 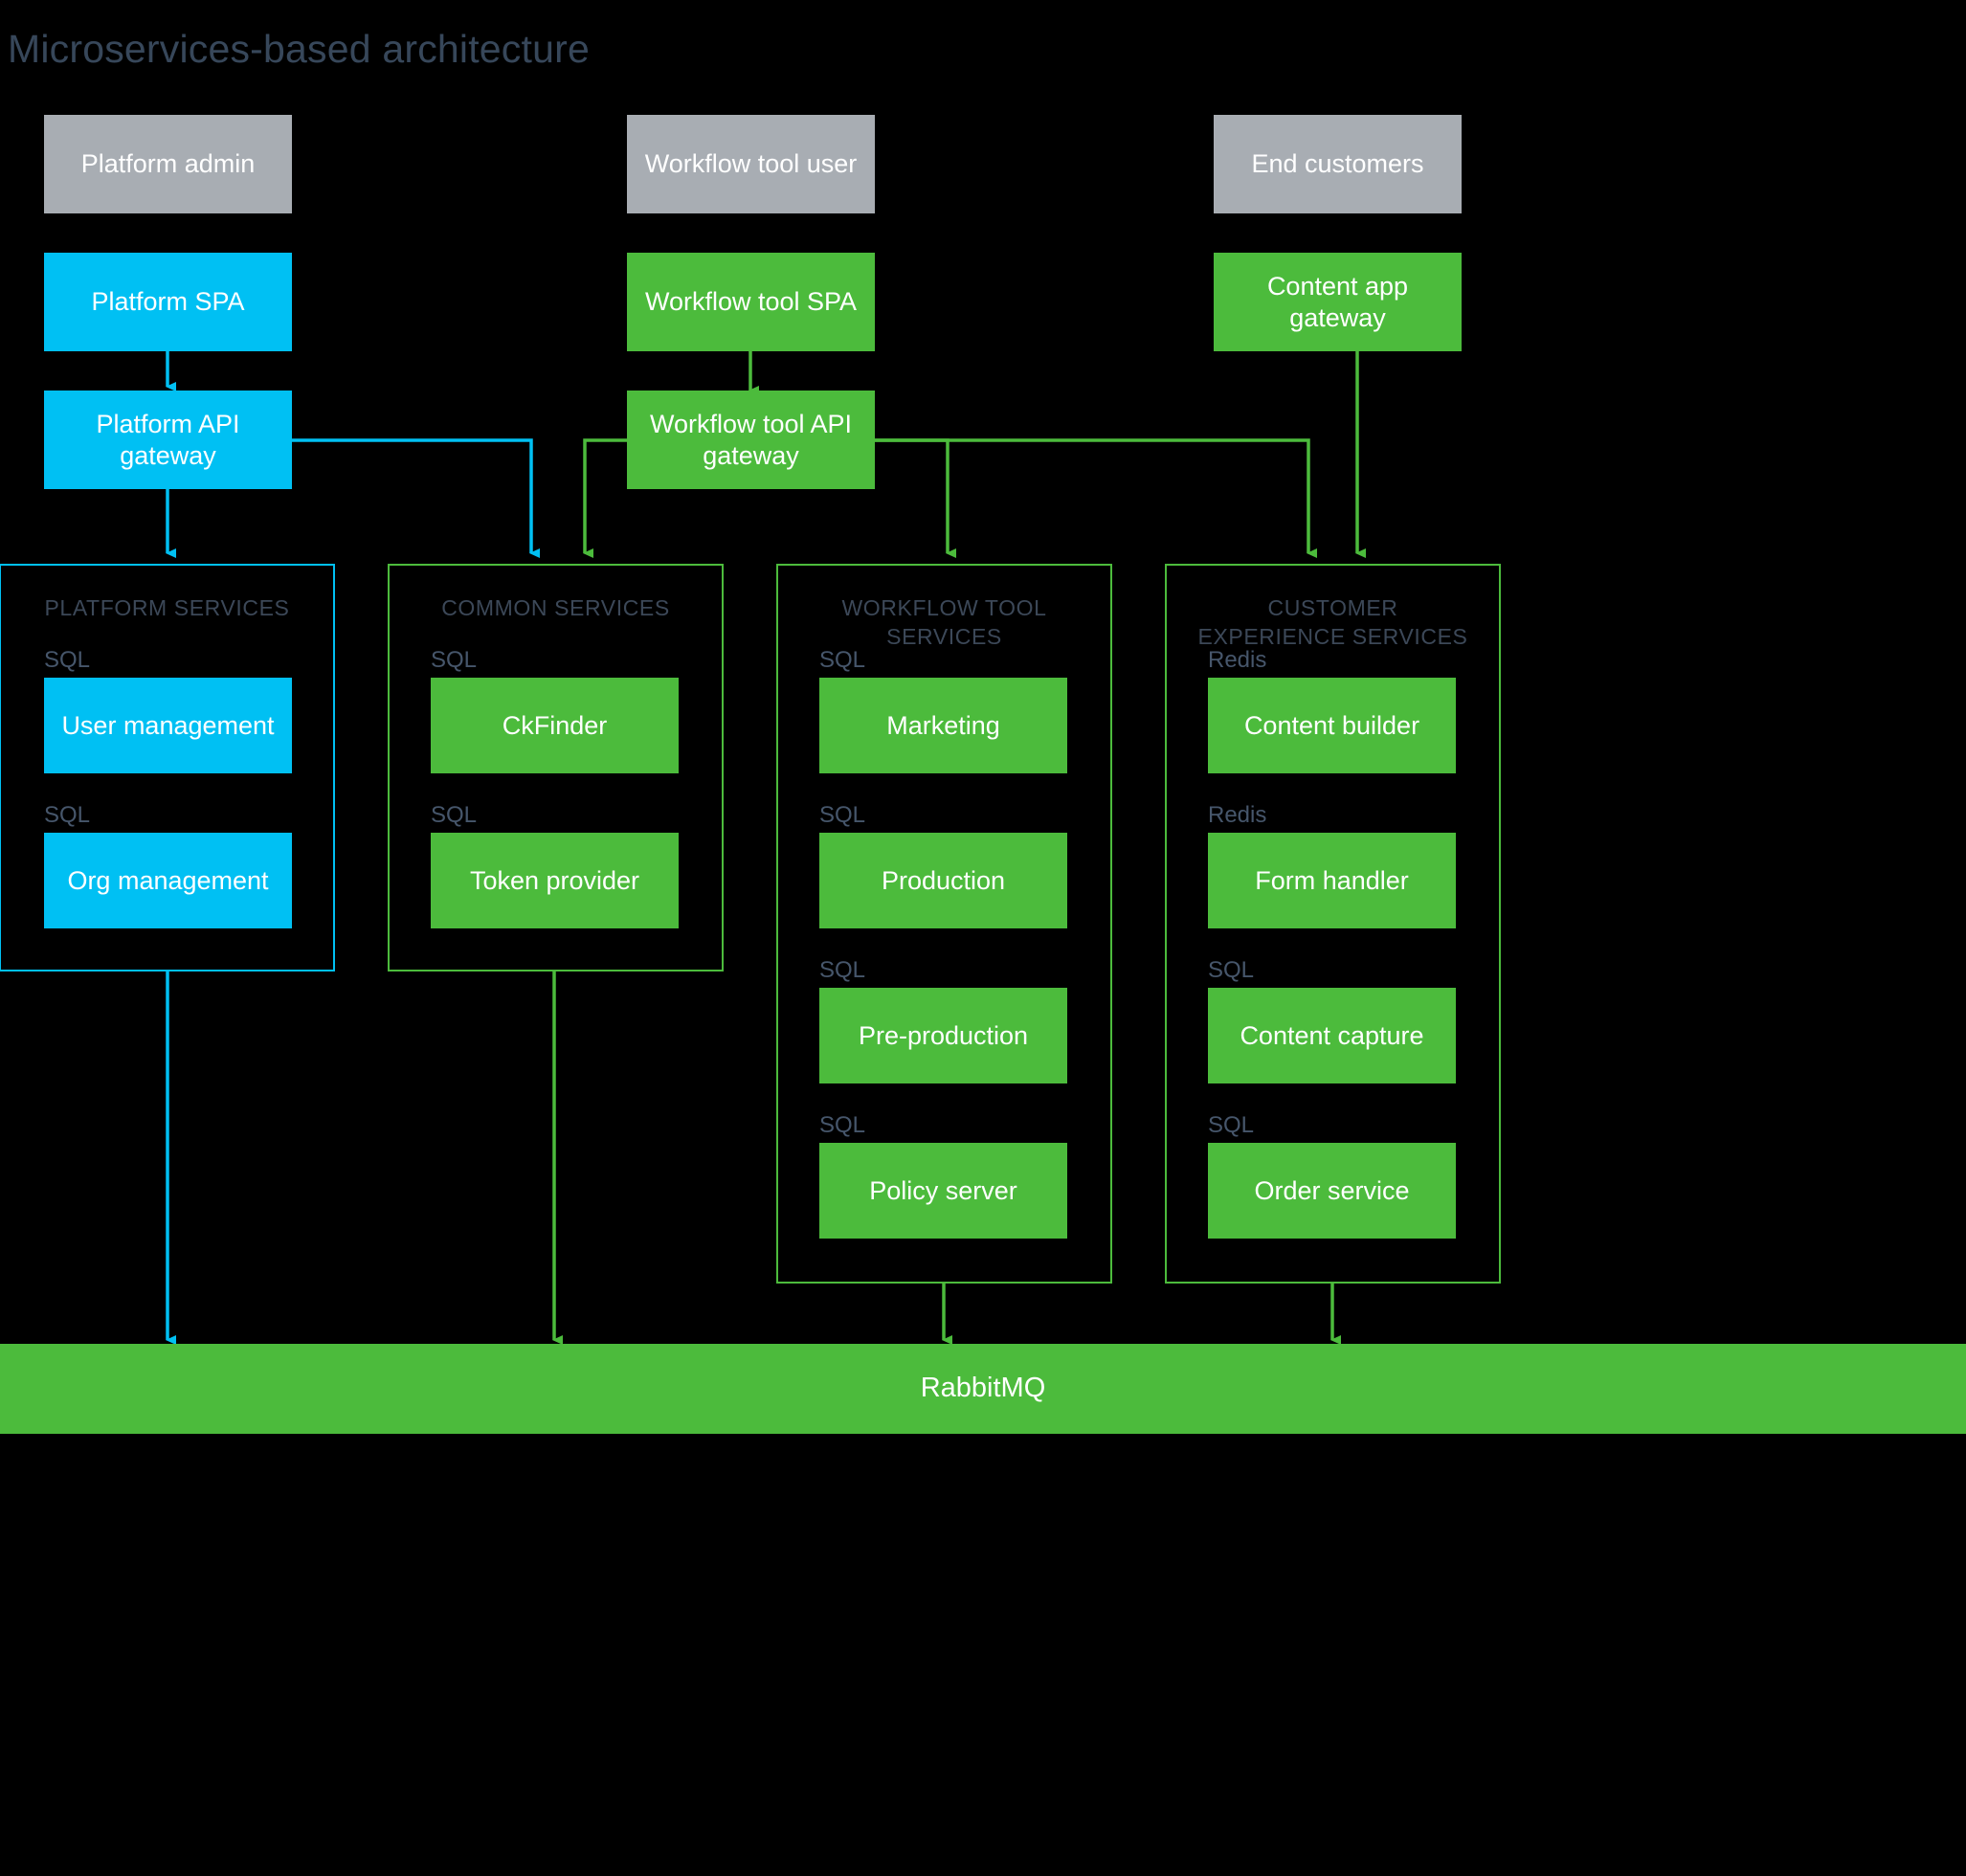 I want to click on node-workflow-tool-api-gateway: Workflow tool API gateway, so click(x=751, y=440).